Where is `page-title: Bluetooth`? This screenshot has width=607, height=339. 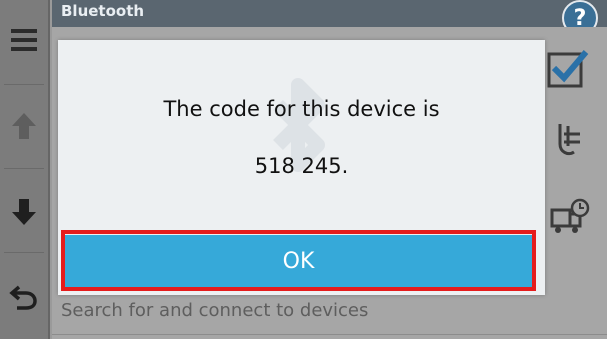
page-title: Bluetooth is located at coordinates (103, 11).